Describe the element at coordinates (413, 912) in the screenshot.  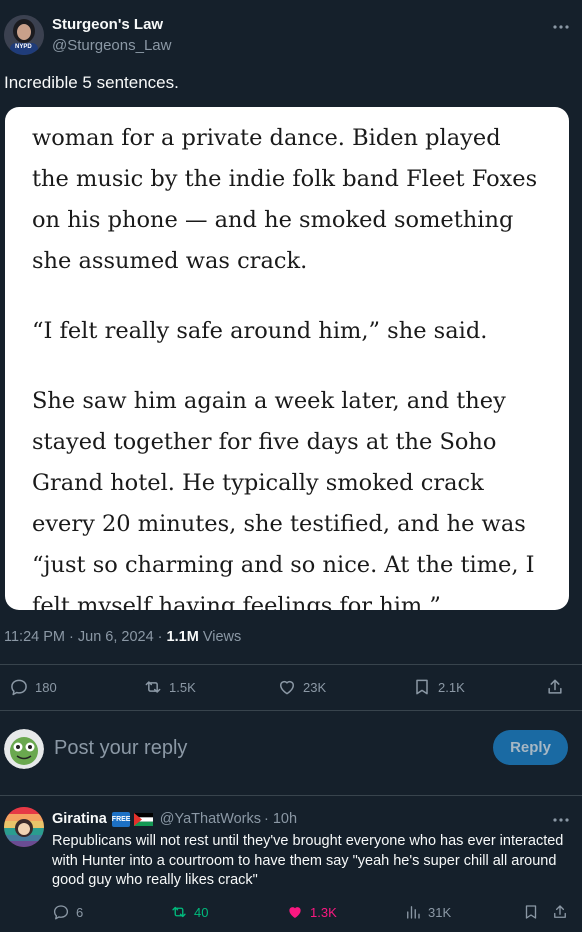
I see `views-icon` at that location.